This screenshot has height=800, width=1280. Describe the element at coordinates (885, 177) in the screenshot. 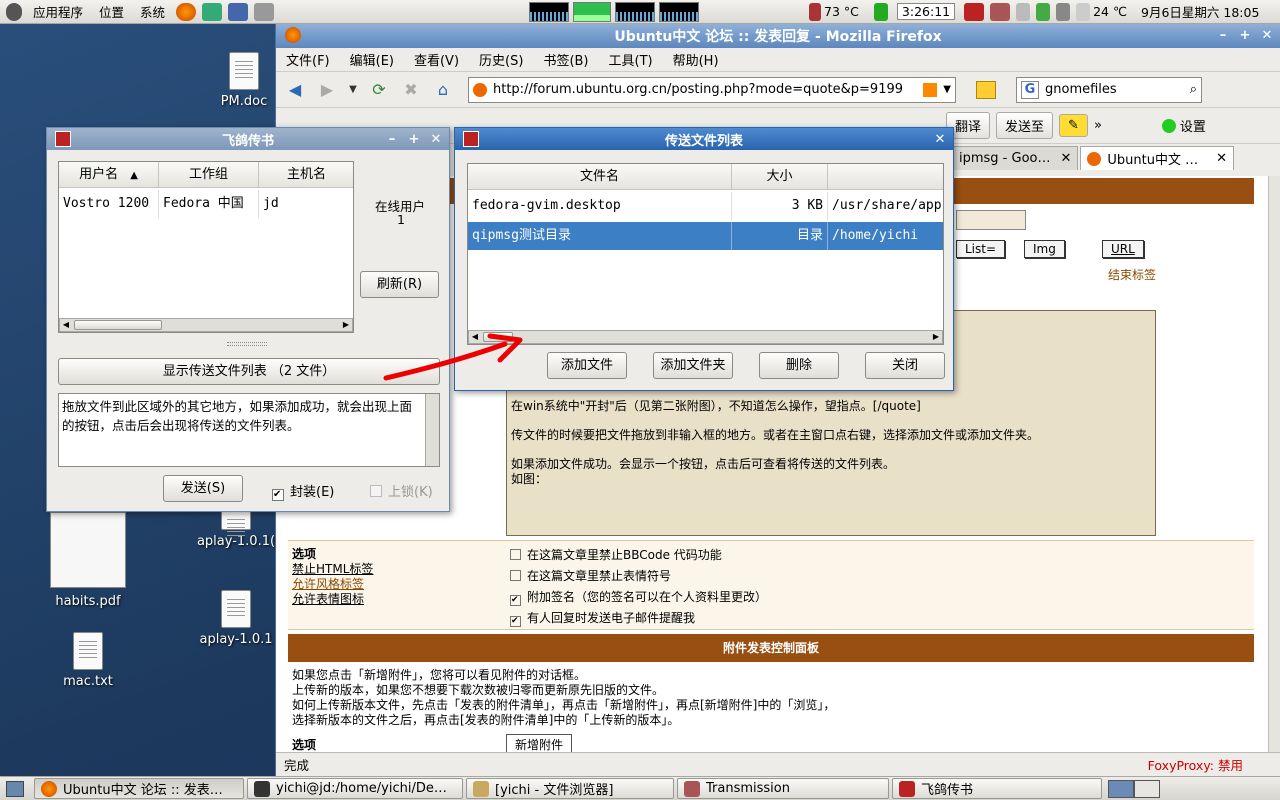

I see `column-header-path` at that location.